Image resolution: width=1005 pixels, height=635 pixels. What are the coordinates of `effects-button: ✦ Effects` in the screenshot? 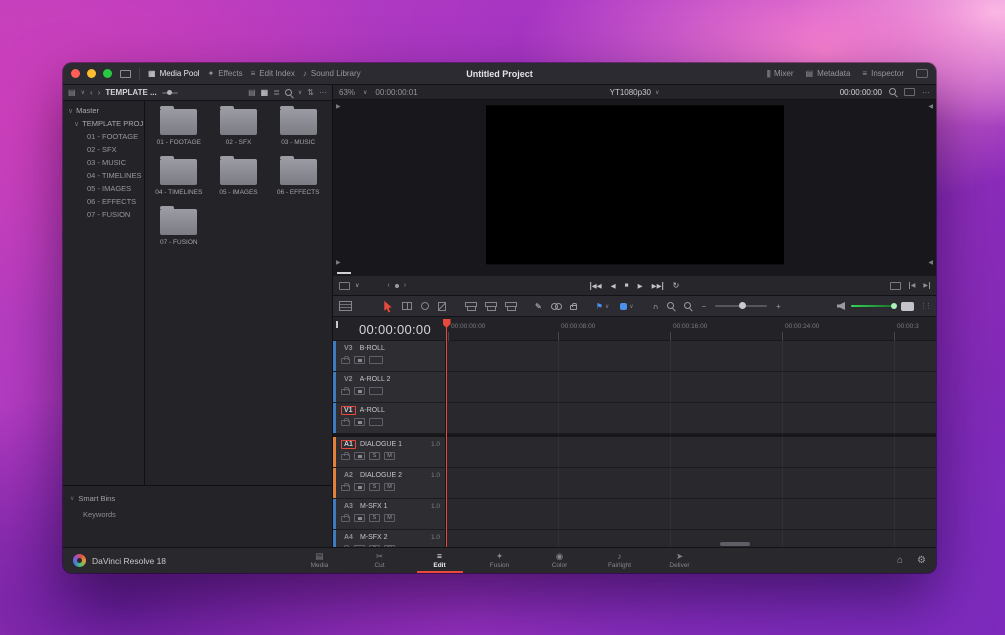 It's located at (225, 73).